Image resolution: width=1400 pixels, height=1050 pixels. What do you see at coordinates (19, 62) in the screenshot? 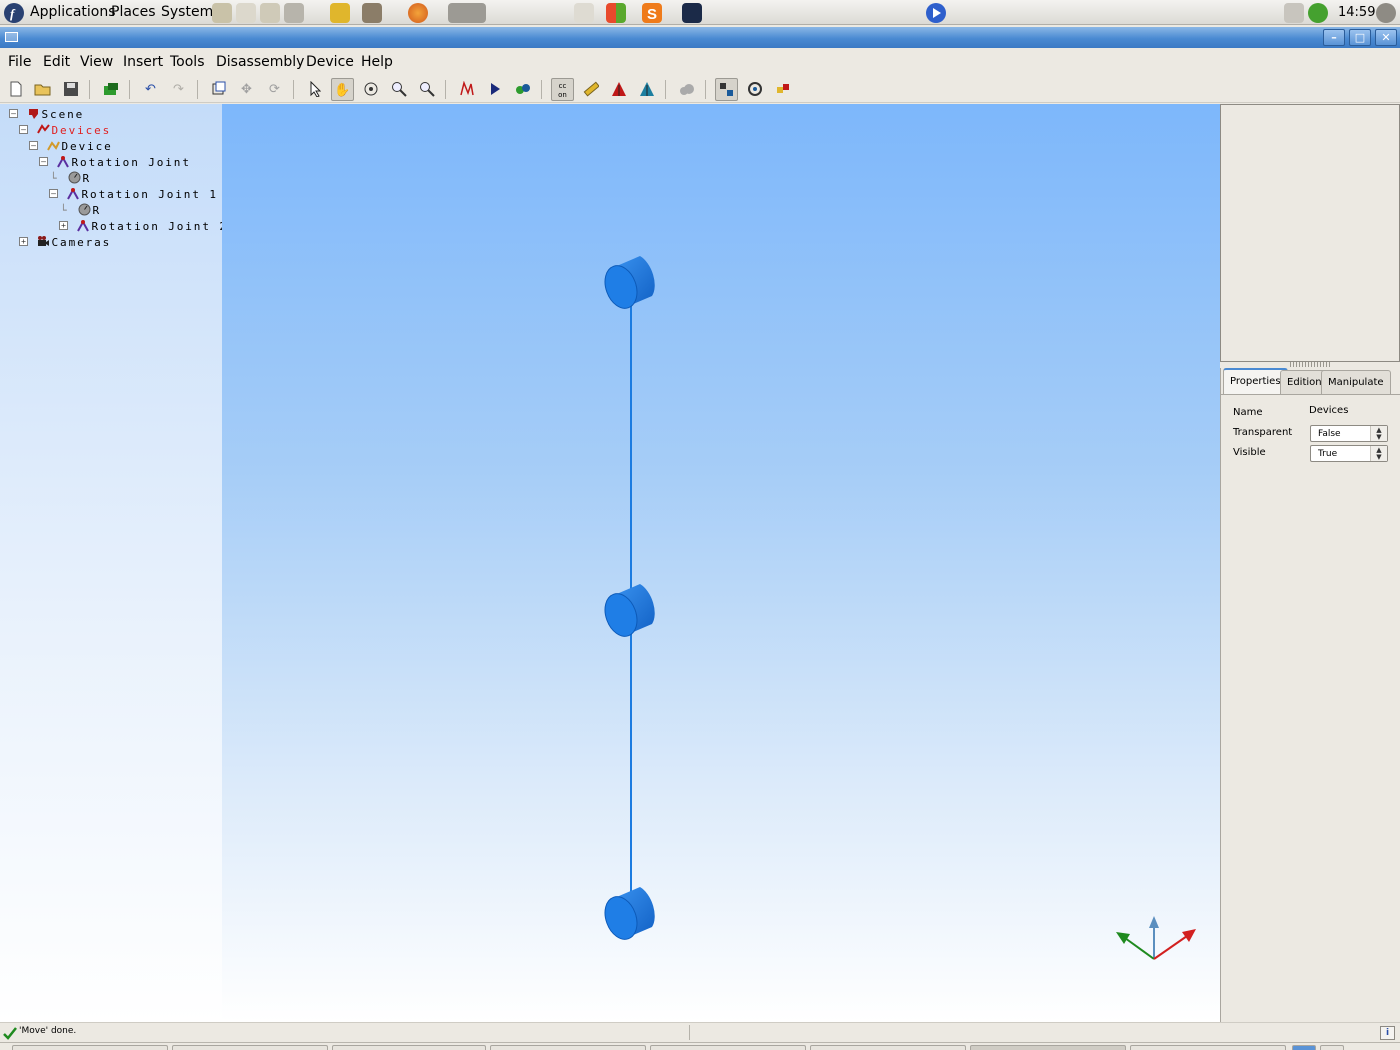
I see `menu-file: File` at bounding box center [19, 62].